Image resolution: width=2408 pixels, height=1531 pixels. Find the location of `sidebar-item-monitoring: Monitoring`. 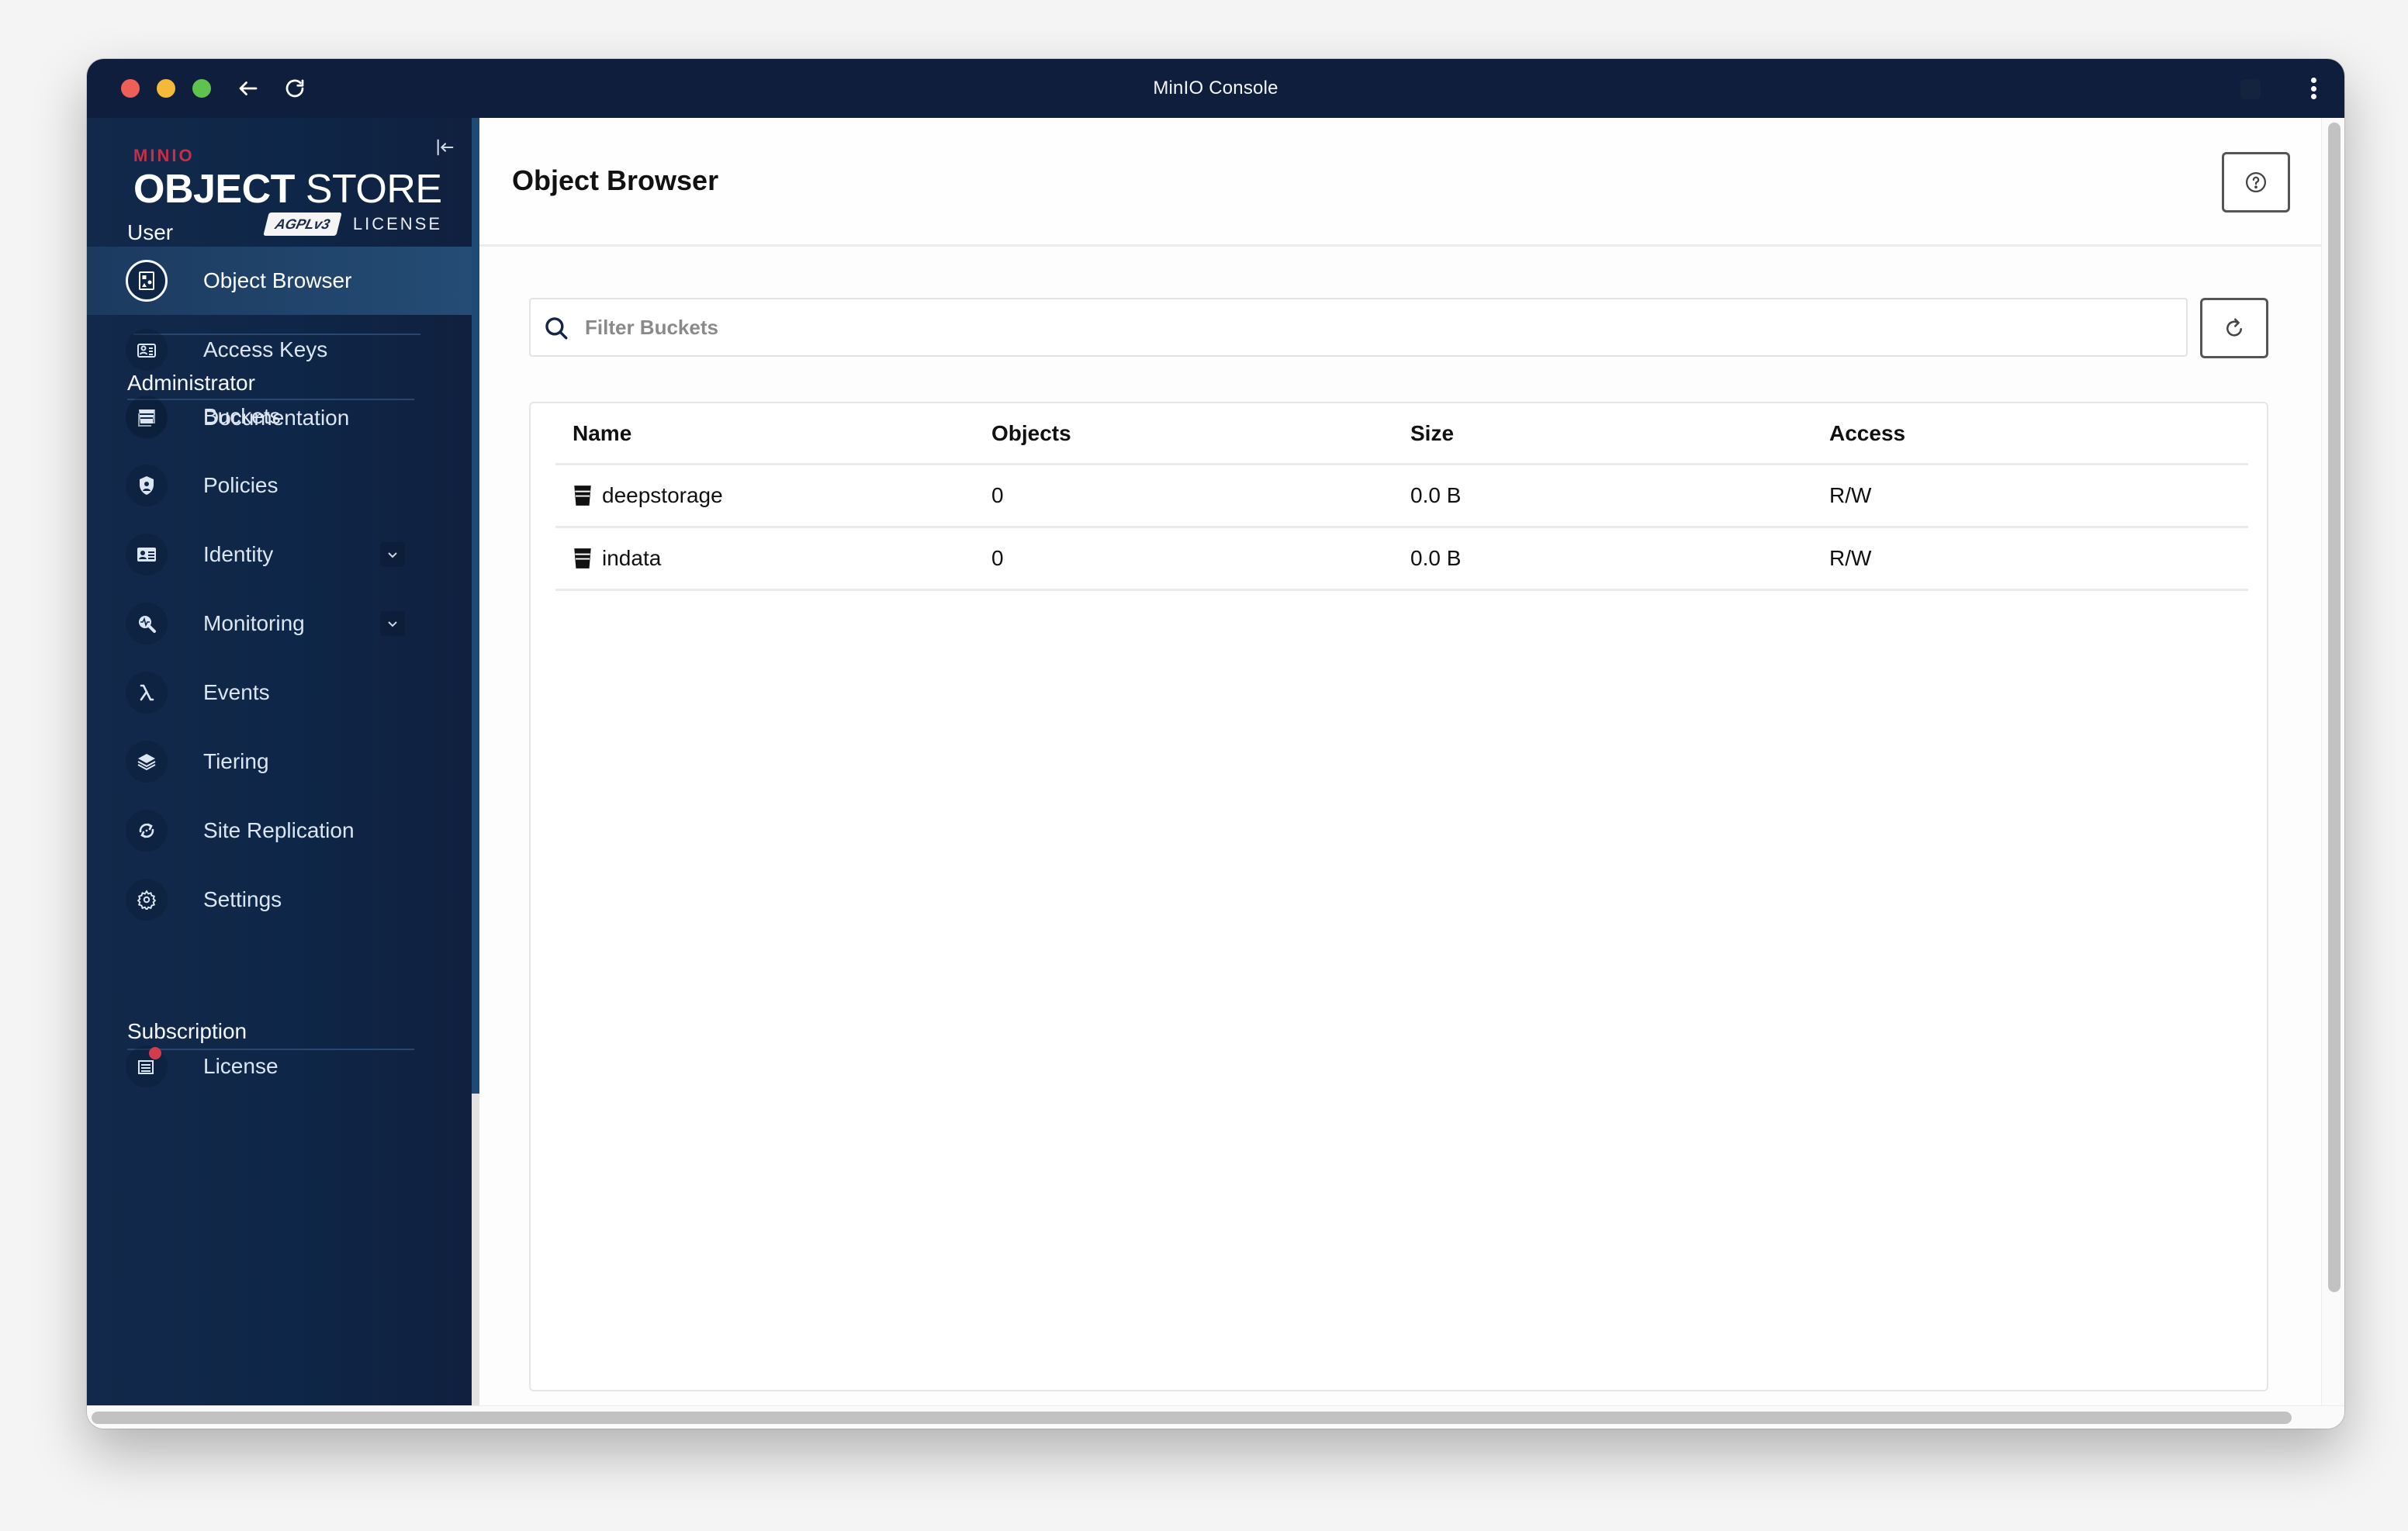

sidebar-item-monitoring: Monitoring is located at coordinates (279, 623).